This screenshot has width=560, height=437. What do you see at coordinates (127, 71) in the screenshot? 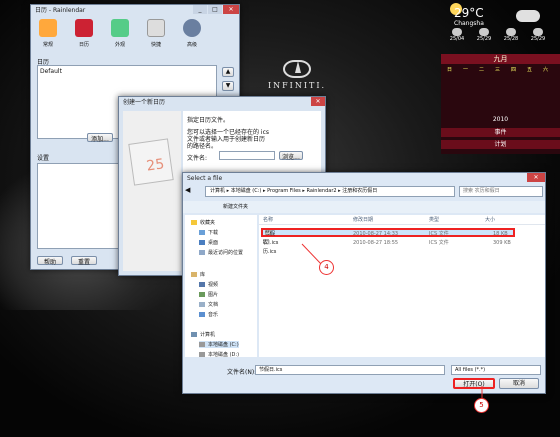
I see `list-item: Default` at bounding box center [127, 71].